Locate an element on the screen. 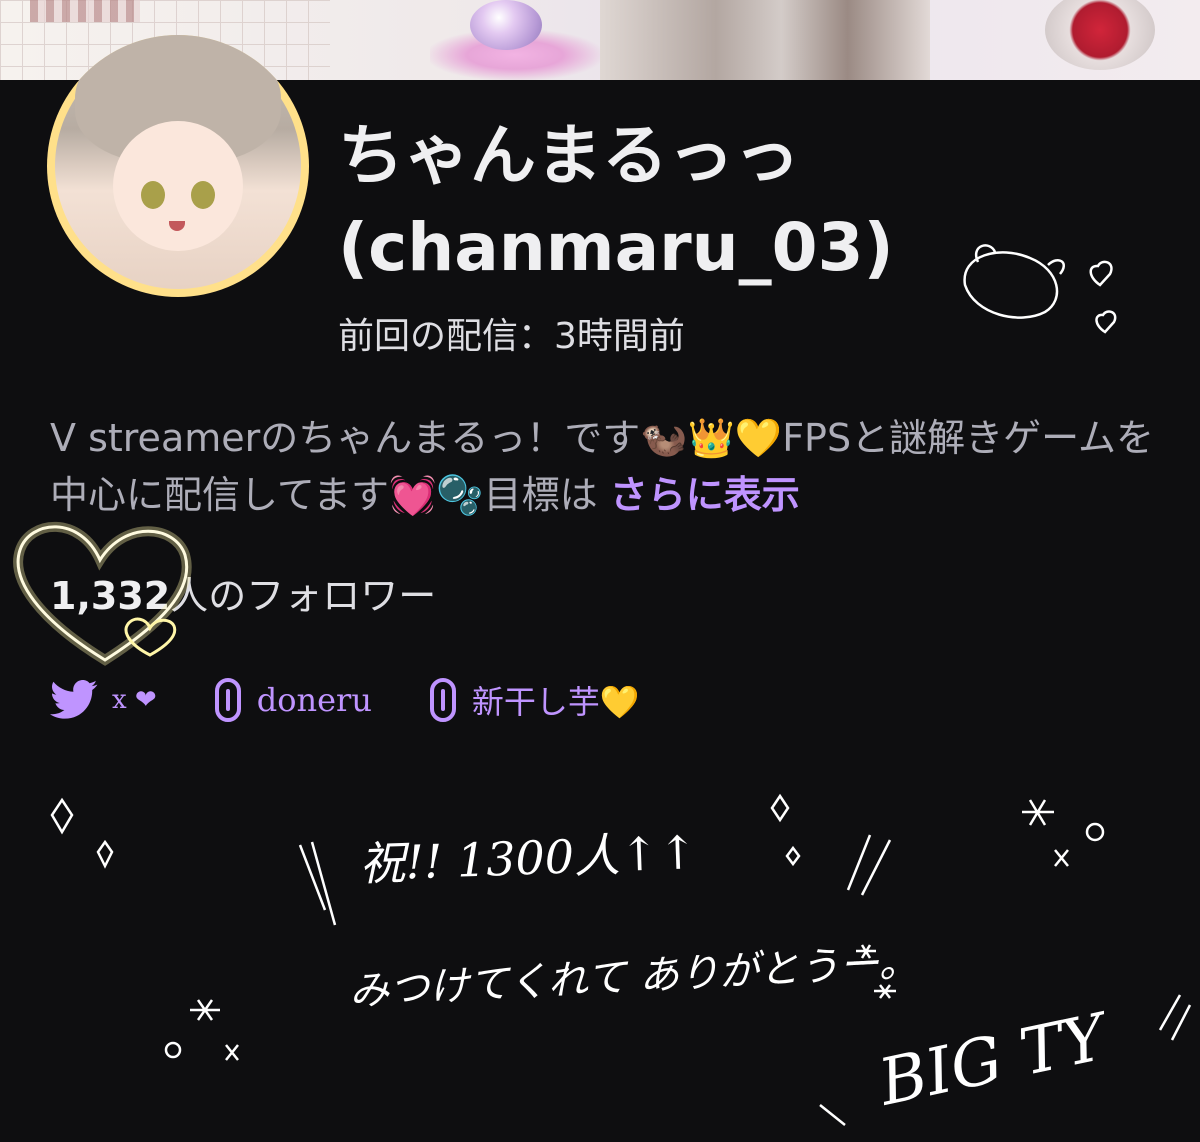 This screenshot has height=1142, width=1200. follower-label: 人のフォロワー is located at coordinates (303, 596).